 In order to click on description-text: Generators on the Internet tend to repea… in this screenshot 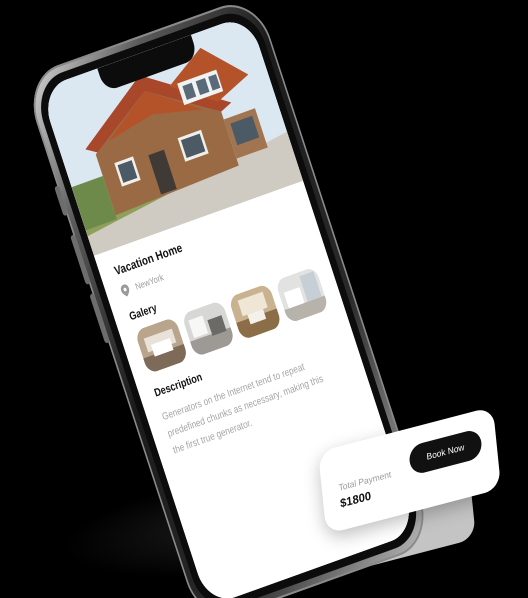, I will do `click(242, 409)`.